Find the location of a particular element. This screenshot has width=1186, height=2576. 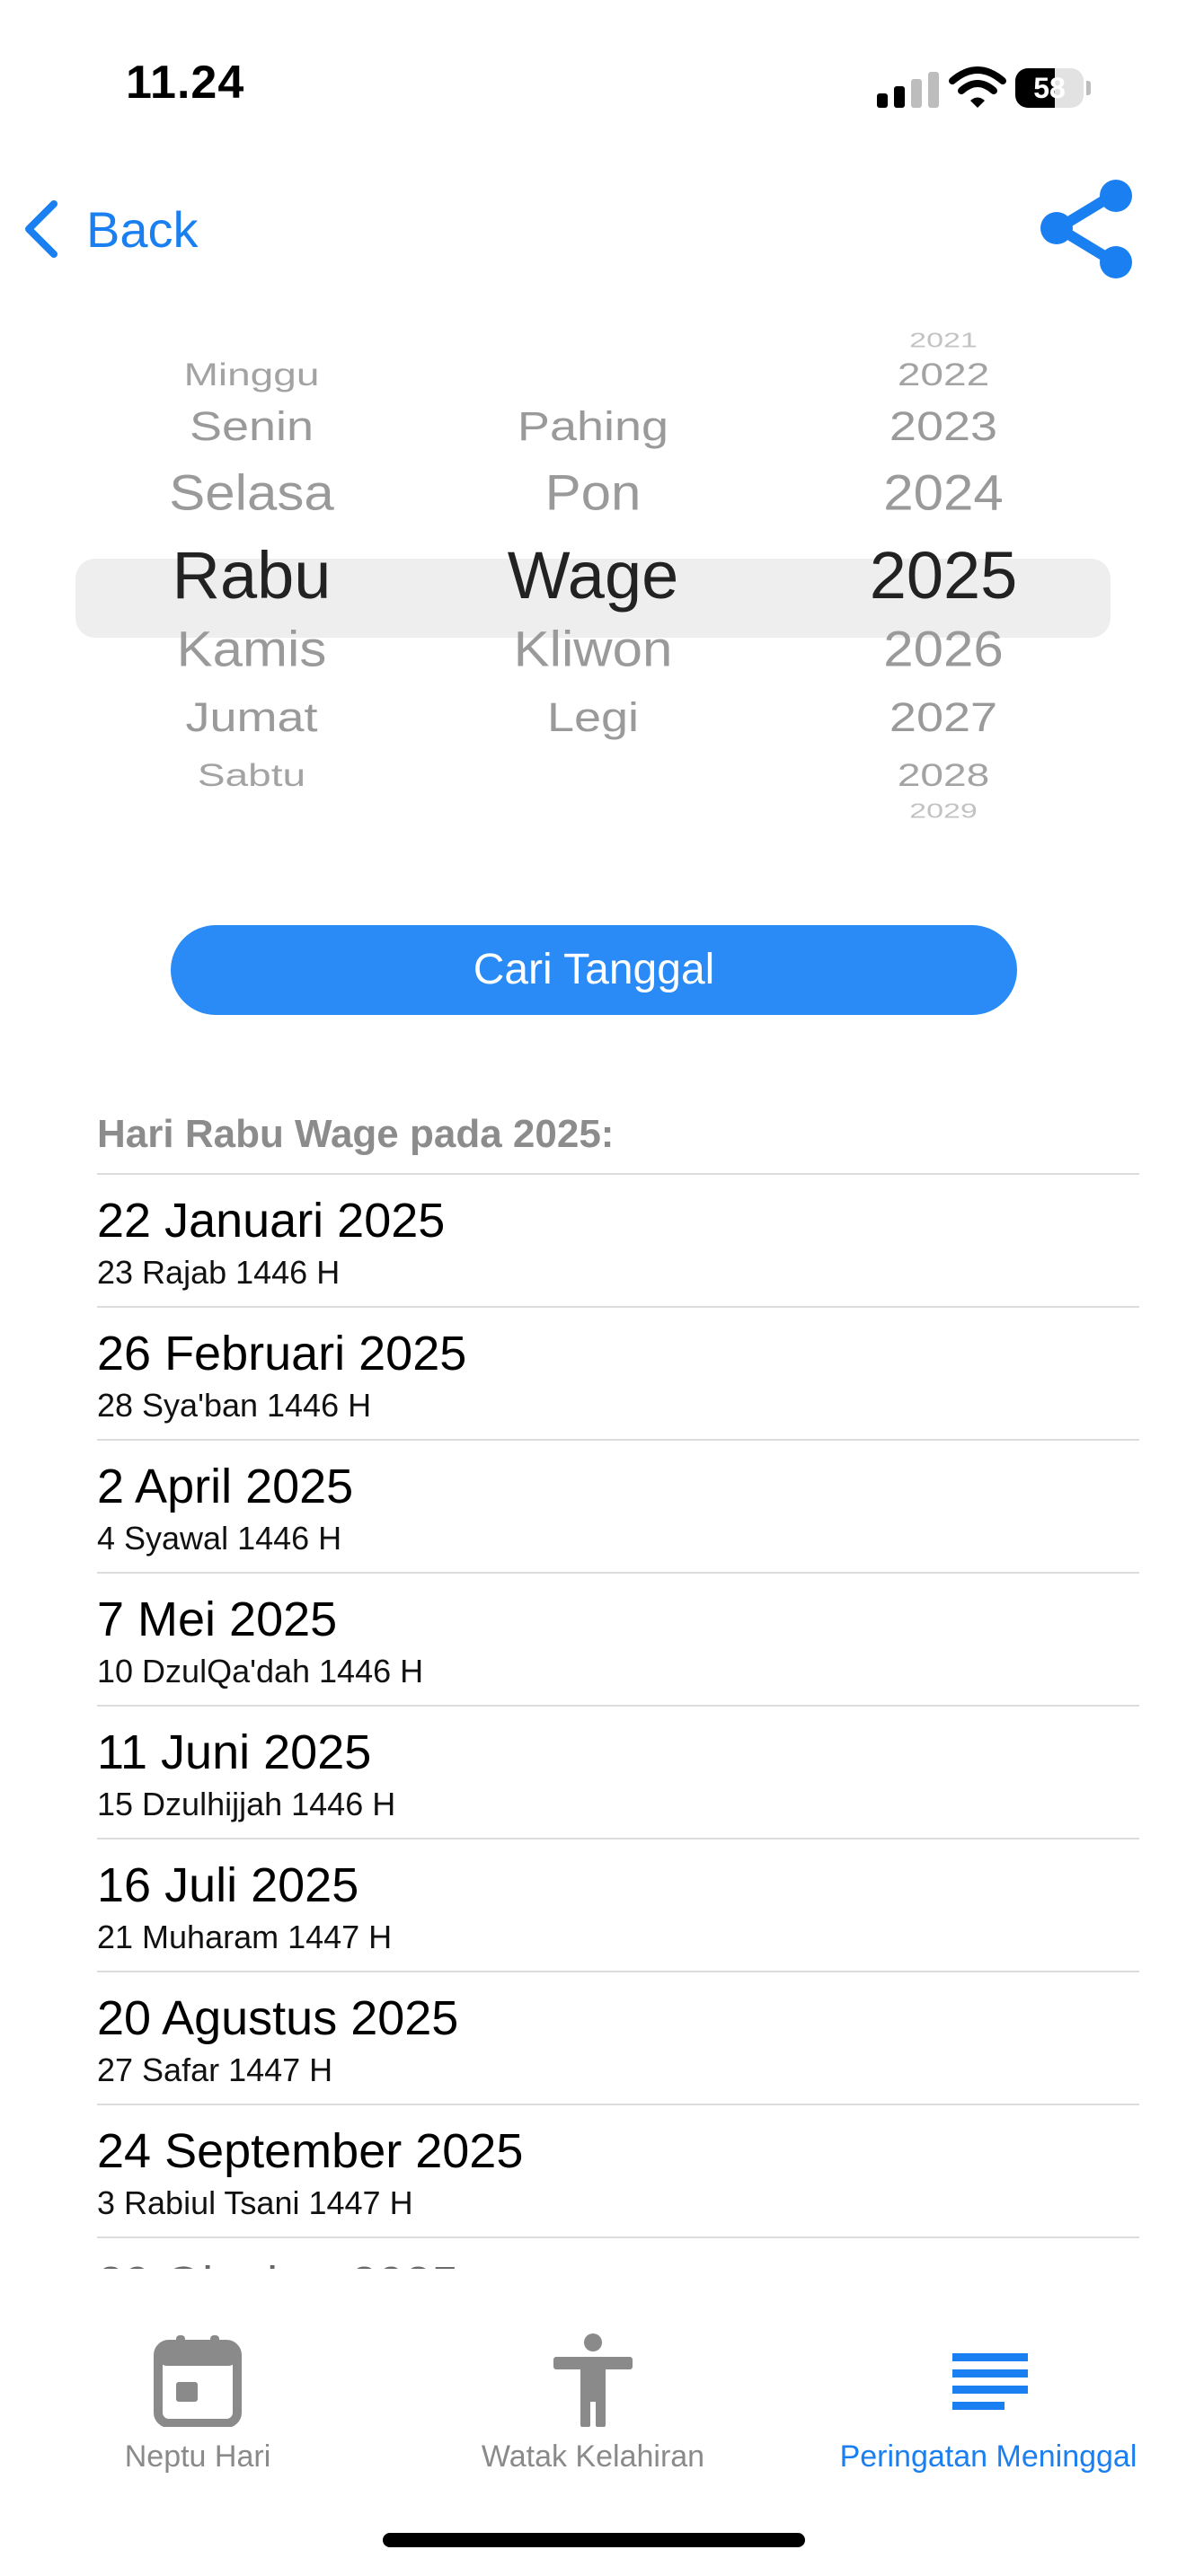

picker-column-year: 2021 2022 2023 2024 2025 2026 2027 2028 2029 is located at coordinates (943, 595).